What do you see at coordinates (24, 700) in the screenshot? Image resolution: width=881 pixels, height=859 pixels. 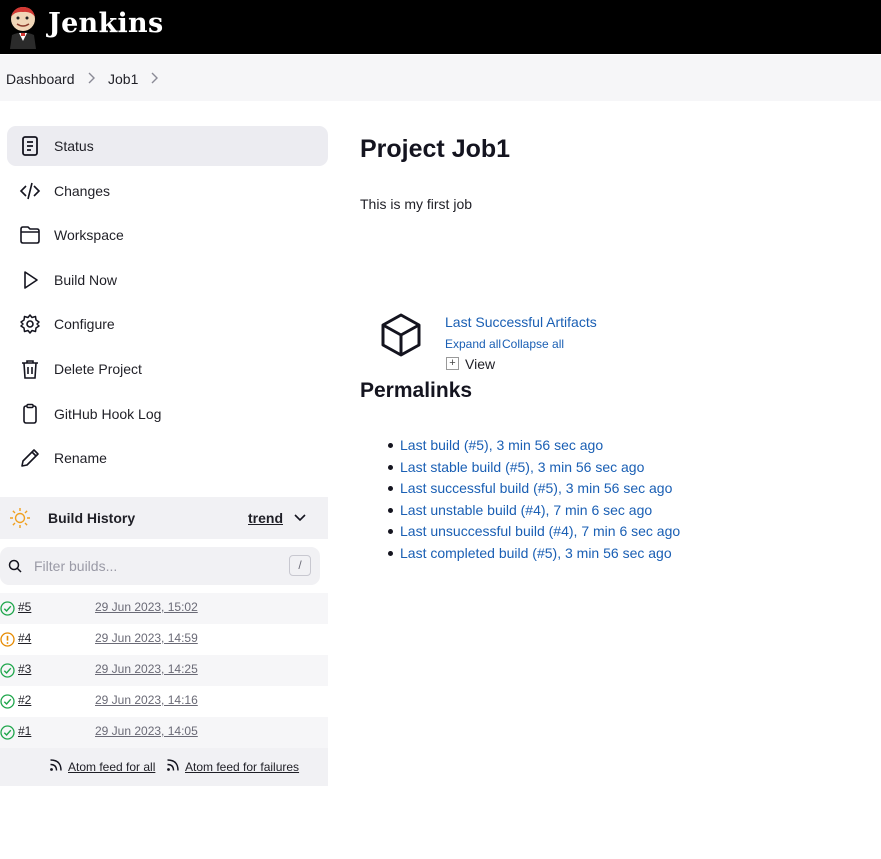 I see `build-number-link: #2` at bounding box center [24, 700].